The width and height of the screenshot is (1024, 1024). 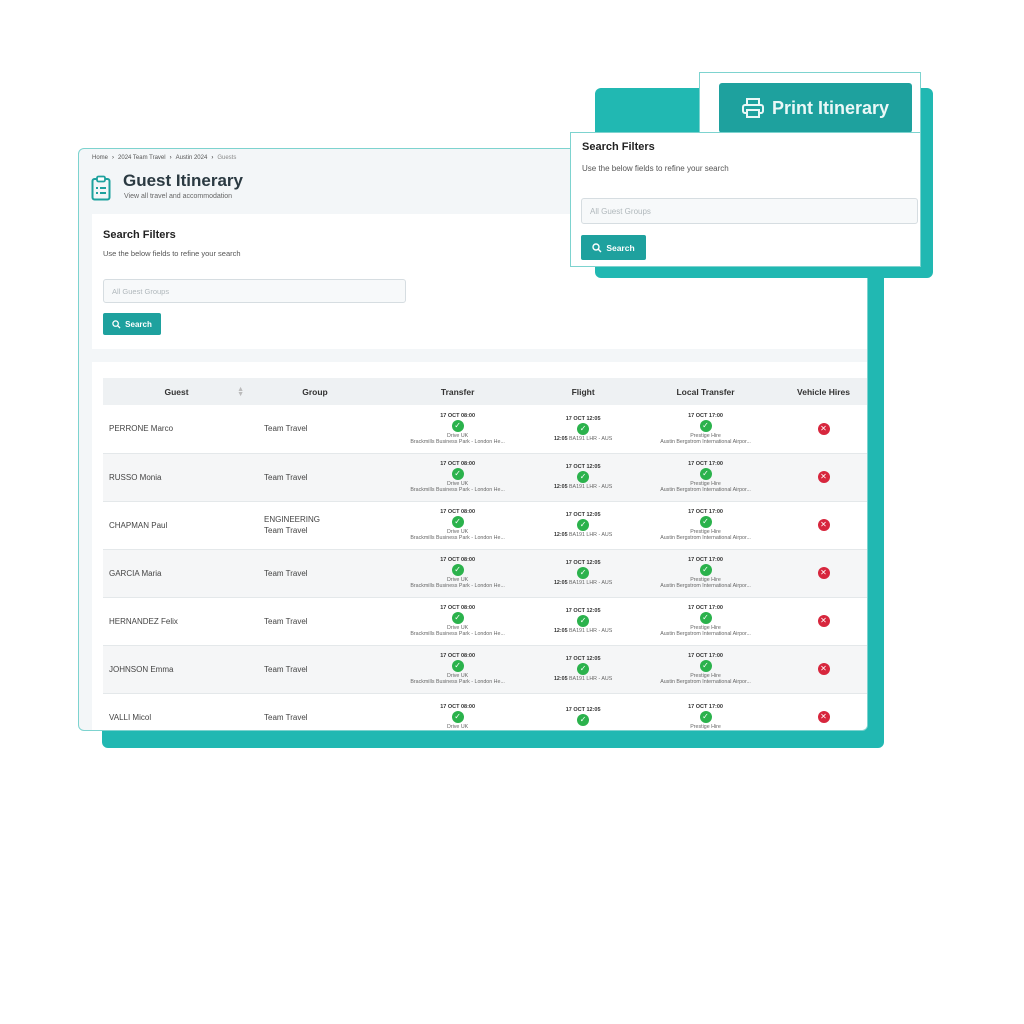 What do you see at coordinates (815, 108) in the screenshot?
I see `print-itinerary-button: Print Itinerary` at bounding box center [815, 108].